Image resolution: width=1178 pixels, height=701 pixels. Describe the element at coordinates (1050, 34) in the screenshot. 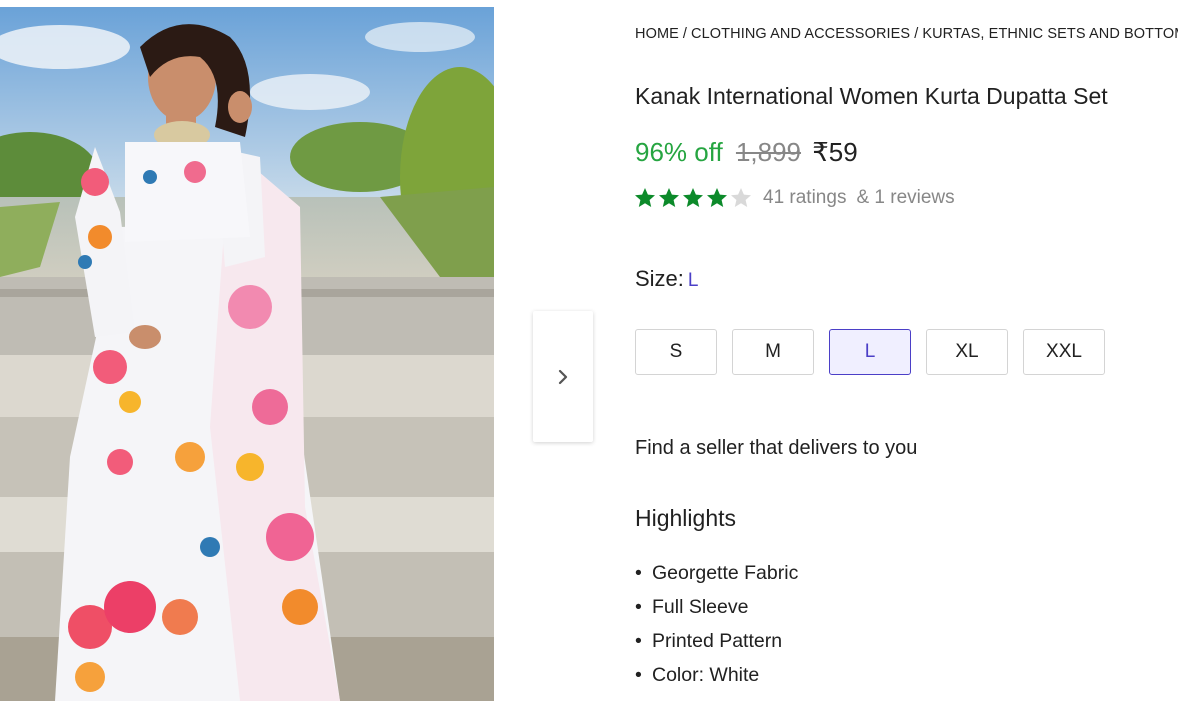

I see `breadcrumb-kurtas: KURTAS, ETHNIC SETS AND BOTTOMS` at that location.